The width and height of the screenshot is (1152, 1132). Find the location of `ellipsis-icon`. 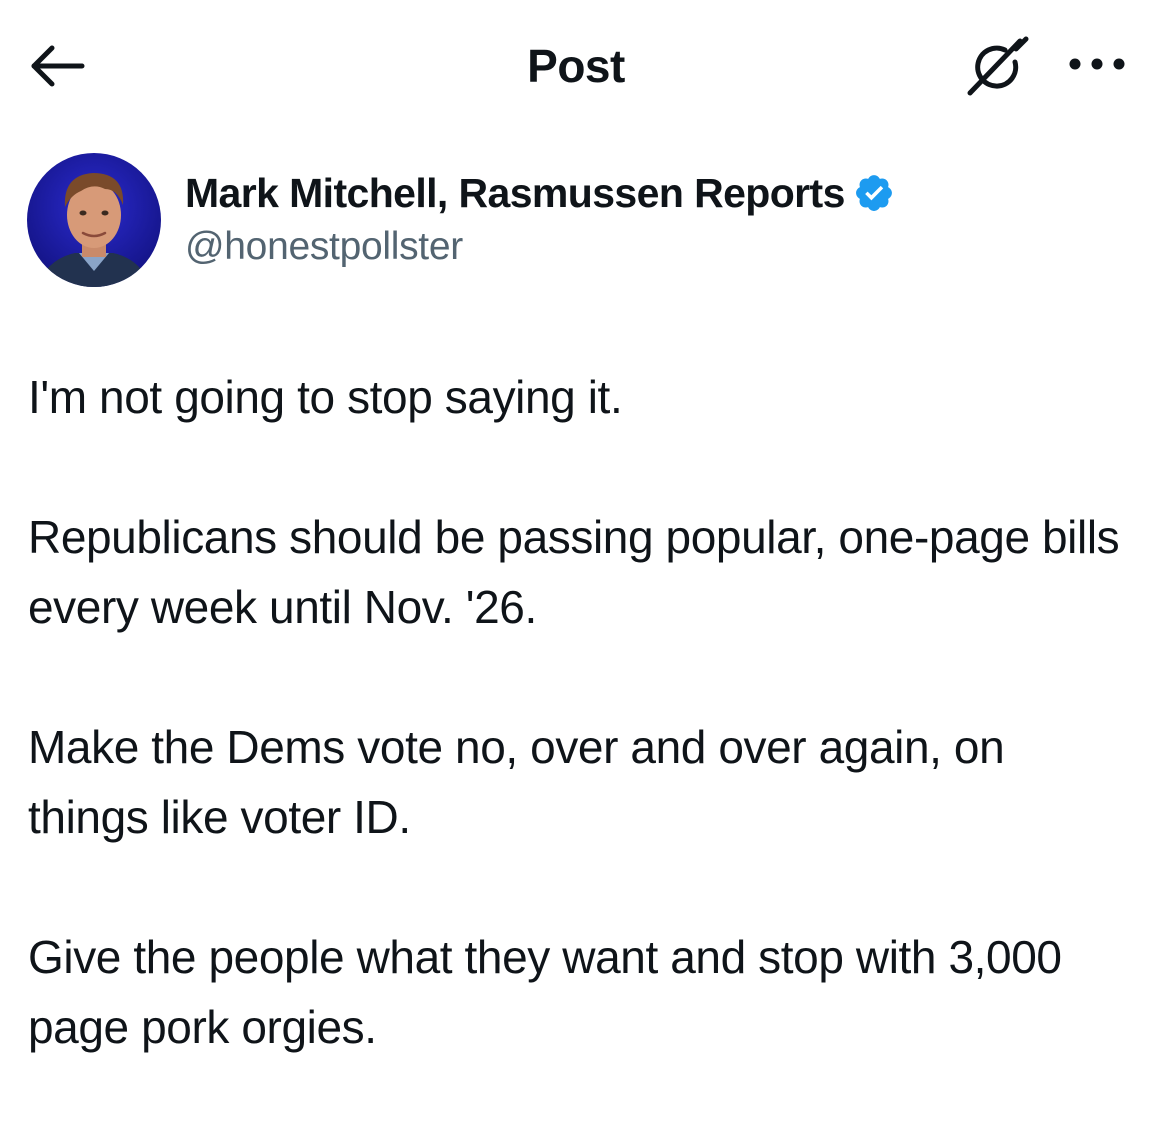

ellipsis-icon is located at coordinates (1097, 66).